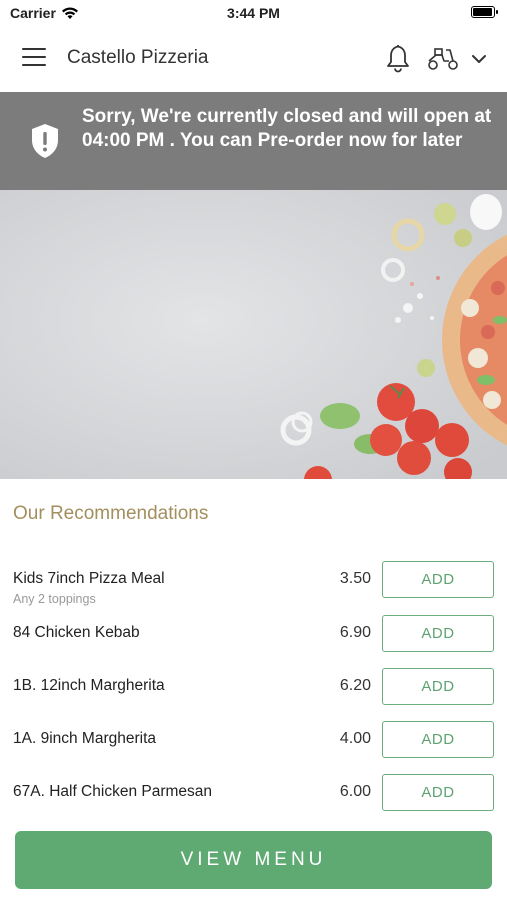 This screenshot has height=900, width=507. What do you see at coordinates (113, 791) in the screenshot?
I see `item-name: 67A. Half Chicken Parmesan` at bounding box center [113, 791].